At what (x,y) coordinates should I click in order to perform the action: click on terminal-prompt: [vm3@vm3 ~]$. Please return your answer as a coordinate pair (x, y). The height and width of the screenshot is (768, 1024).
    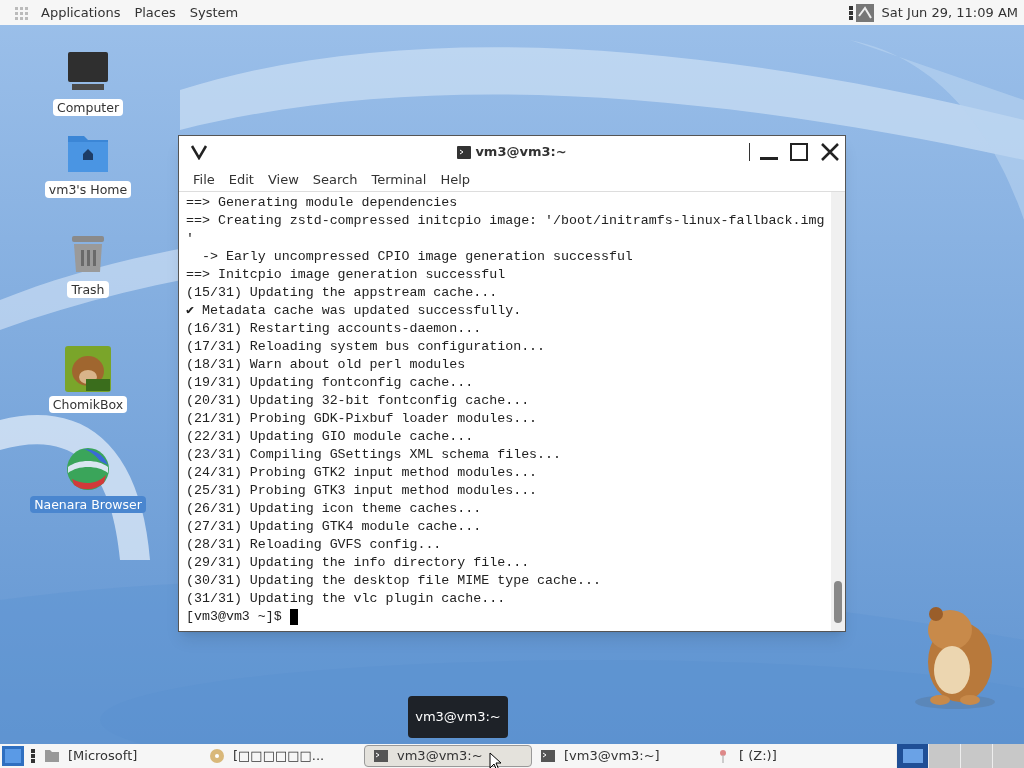
    Looking at the image, I should click on (234, 617).